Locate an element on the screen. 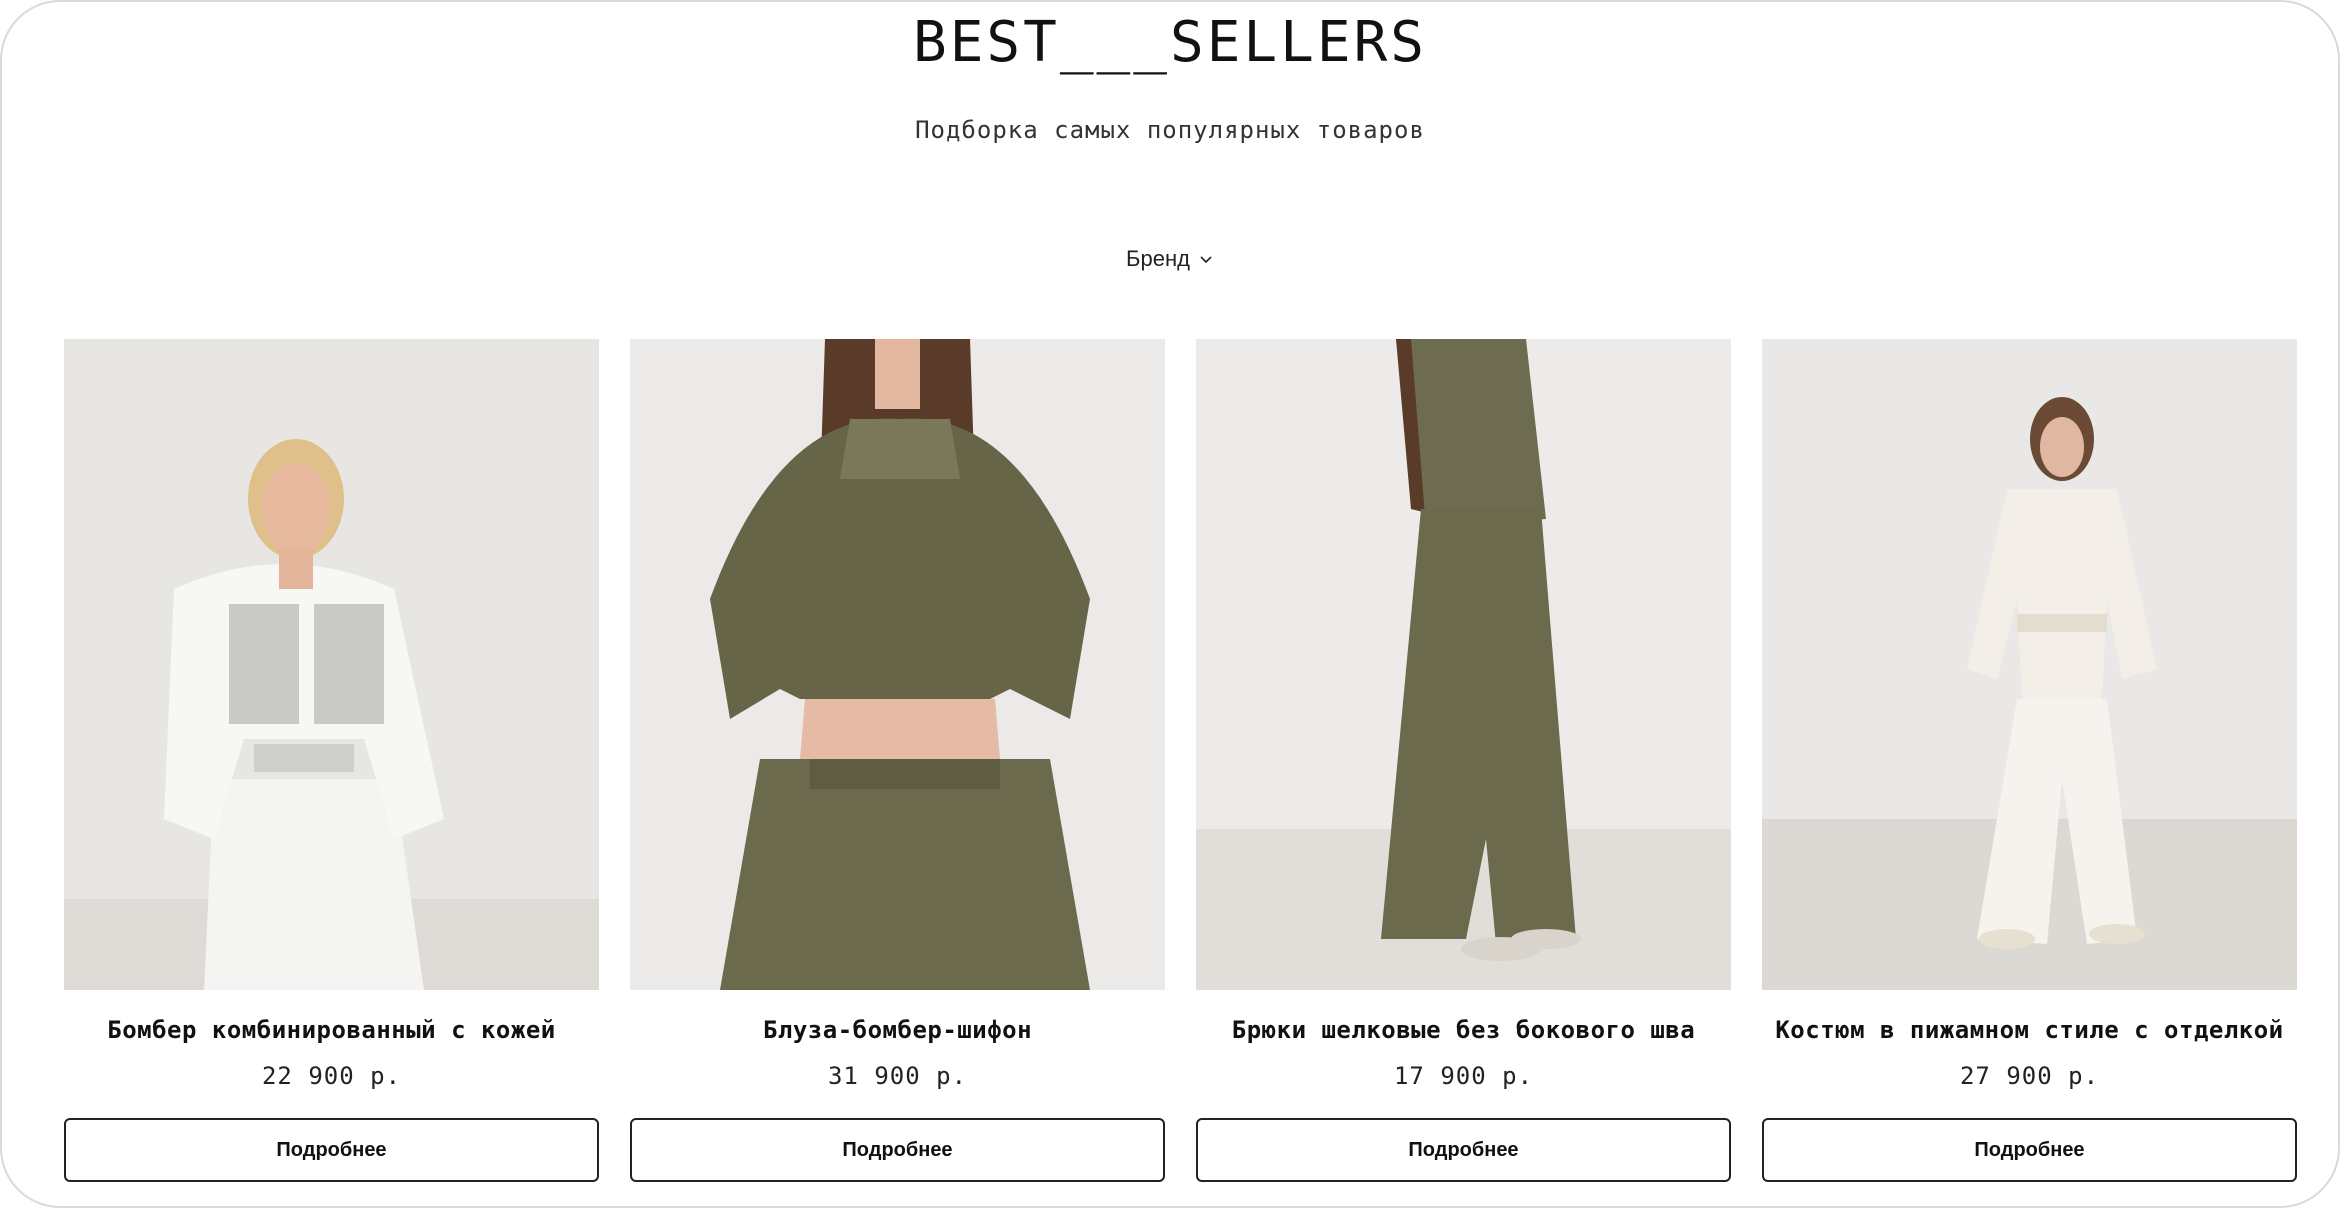 This screenshot has height=1208, width=2340. product-price: 27 900 р. is located at coordinates (2029, 1076).